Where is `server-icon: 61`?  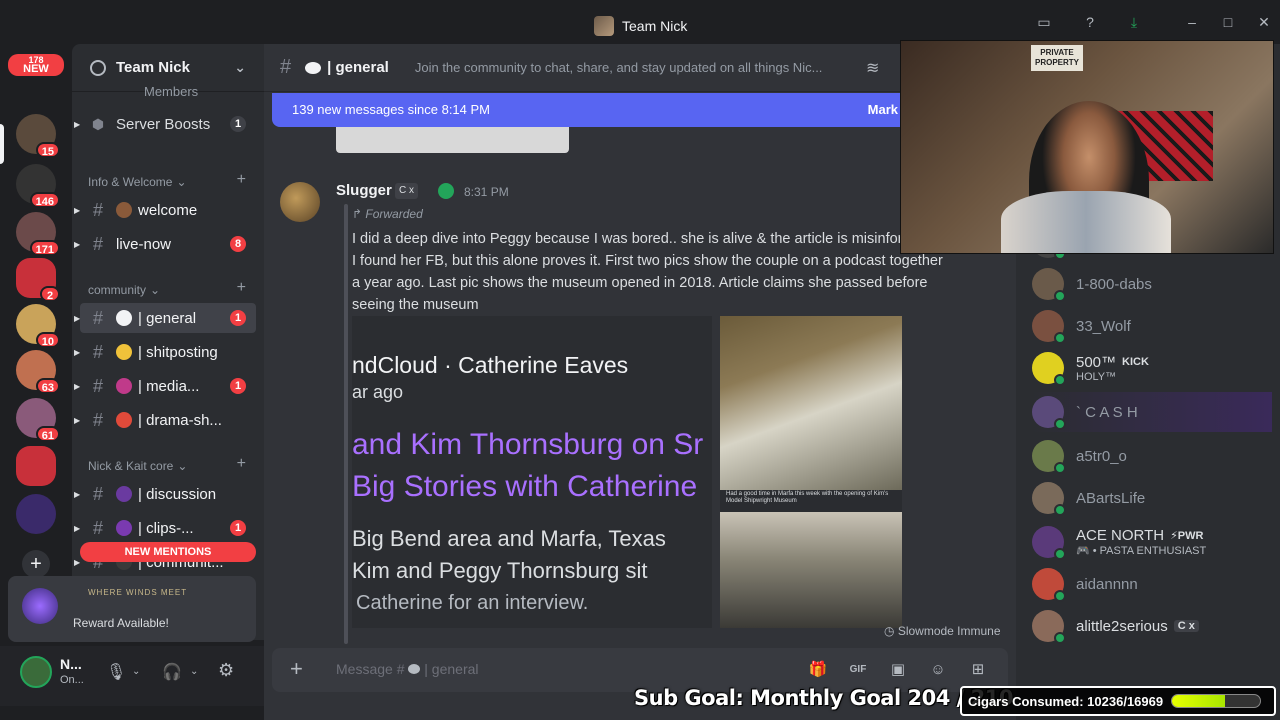
server-icon: 61 is located at coordinates (38, 420).